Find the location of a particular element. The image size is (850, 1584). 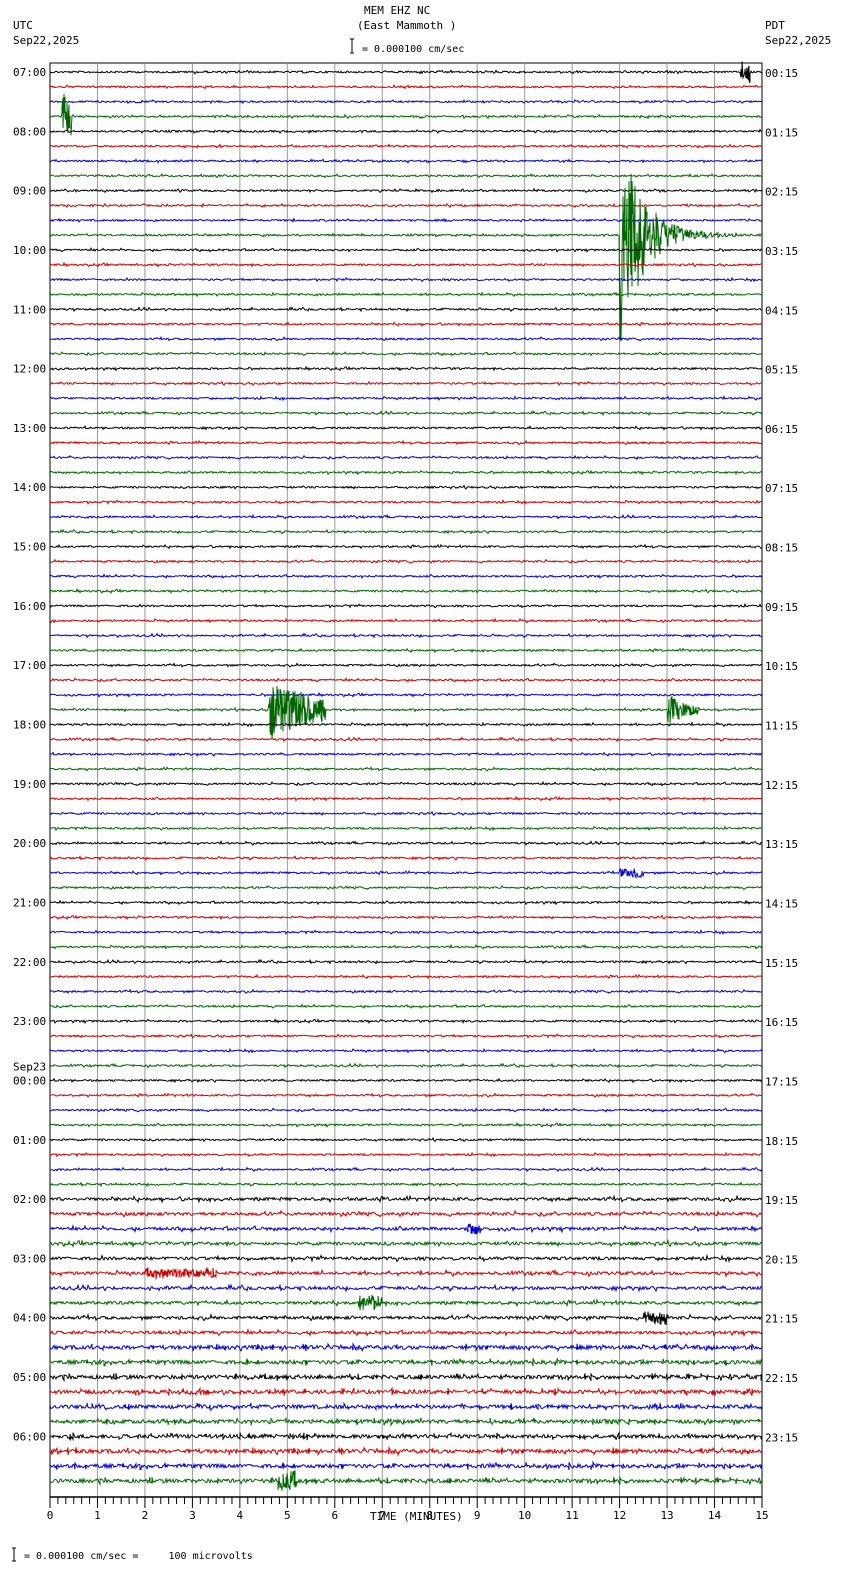

pdt-hour-label: 03:15 is located at coordinates (781, 251).